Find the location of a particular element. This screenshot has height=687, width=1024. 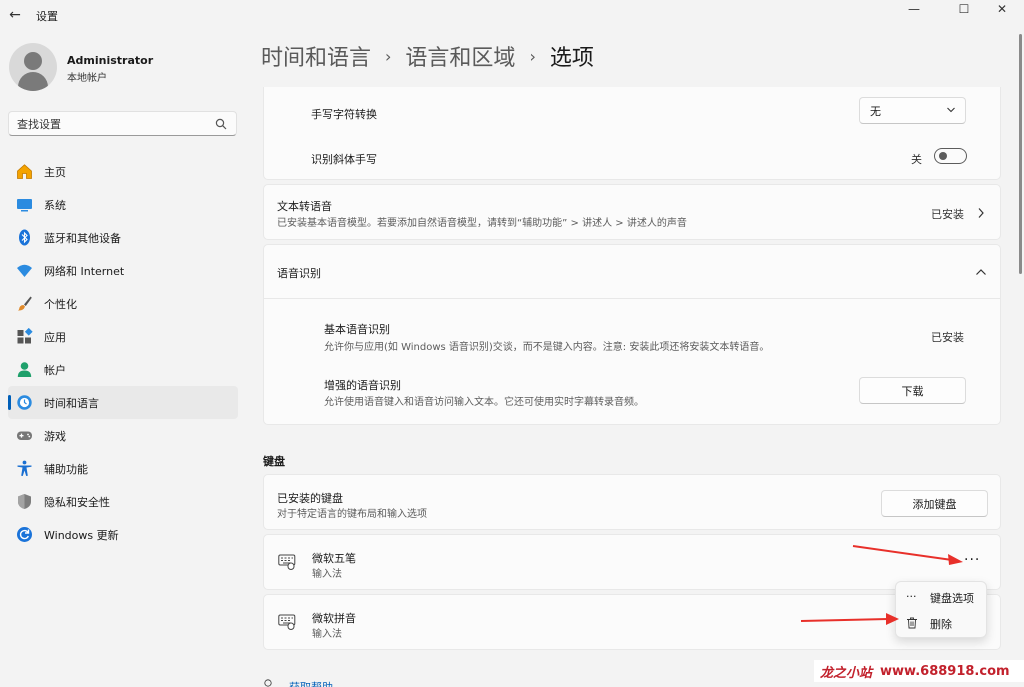

sidebar-item-accounts: 帐户 is located at coordinates (123, 369).